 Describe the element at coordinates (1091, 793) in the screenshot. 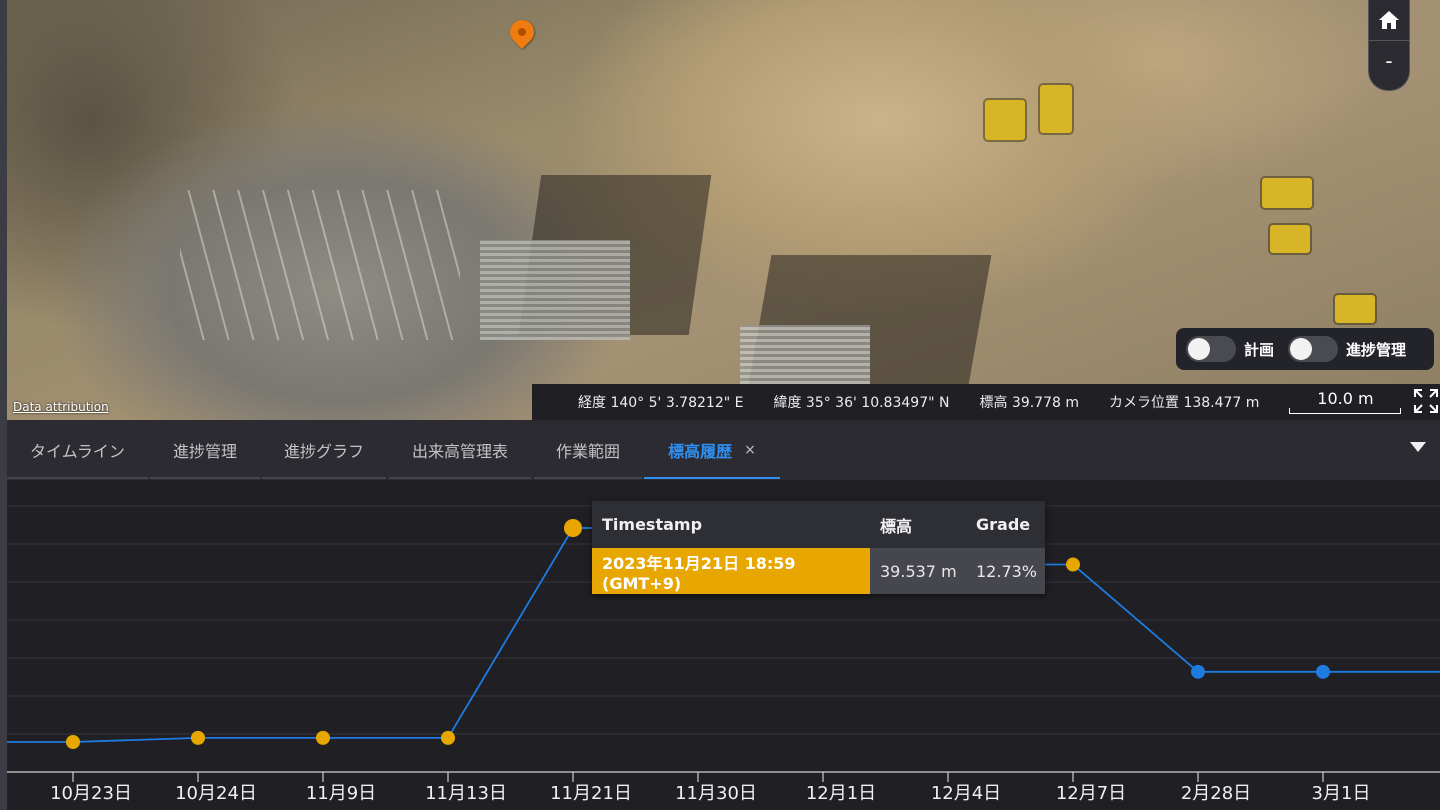

I see `x-axis-tick-label: 12月7日` at that location.